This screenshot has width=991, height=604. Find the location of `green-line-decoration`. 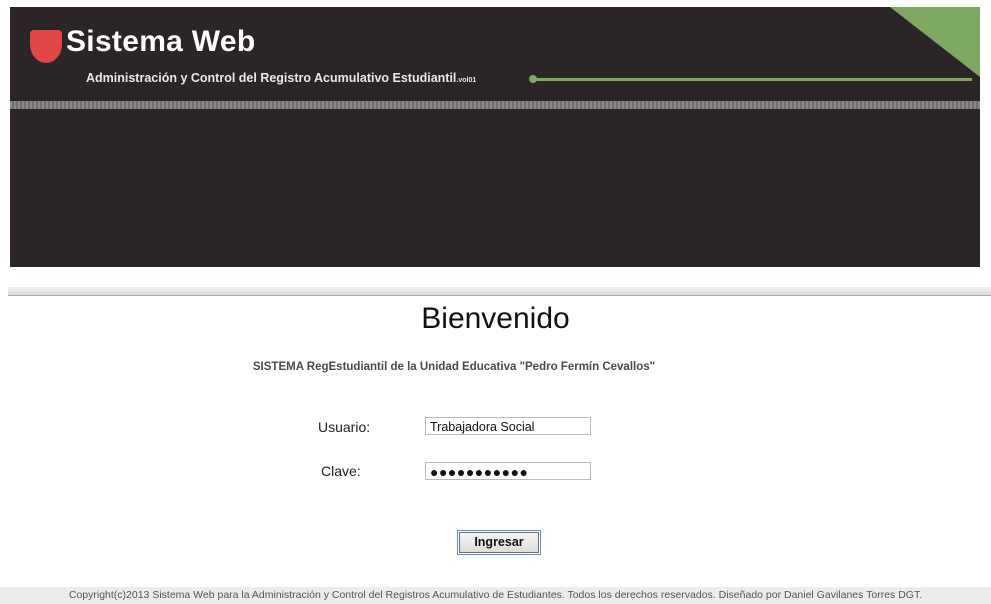

green-line-decoration is located at coordinates (753, 79).